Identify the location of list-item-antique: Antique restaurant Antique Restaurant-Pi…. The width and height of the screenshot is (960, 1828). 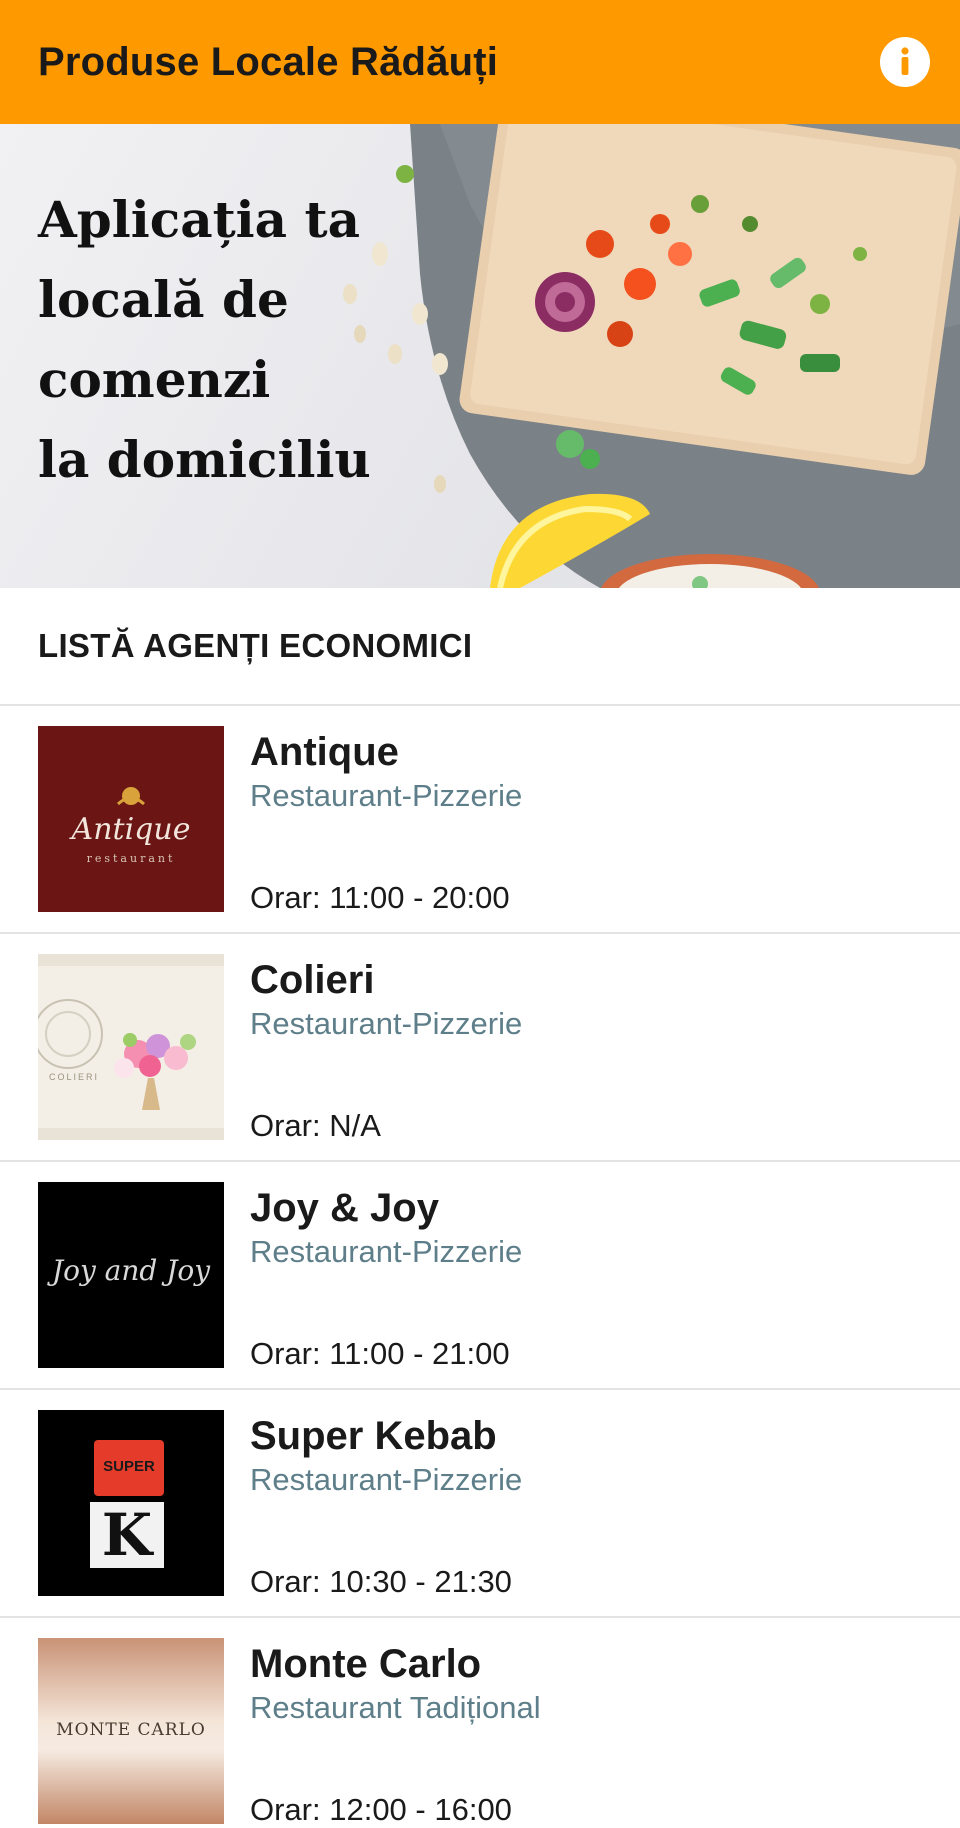
(480, 820).